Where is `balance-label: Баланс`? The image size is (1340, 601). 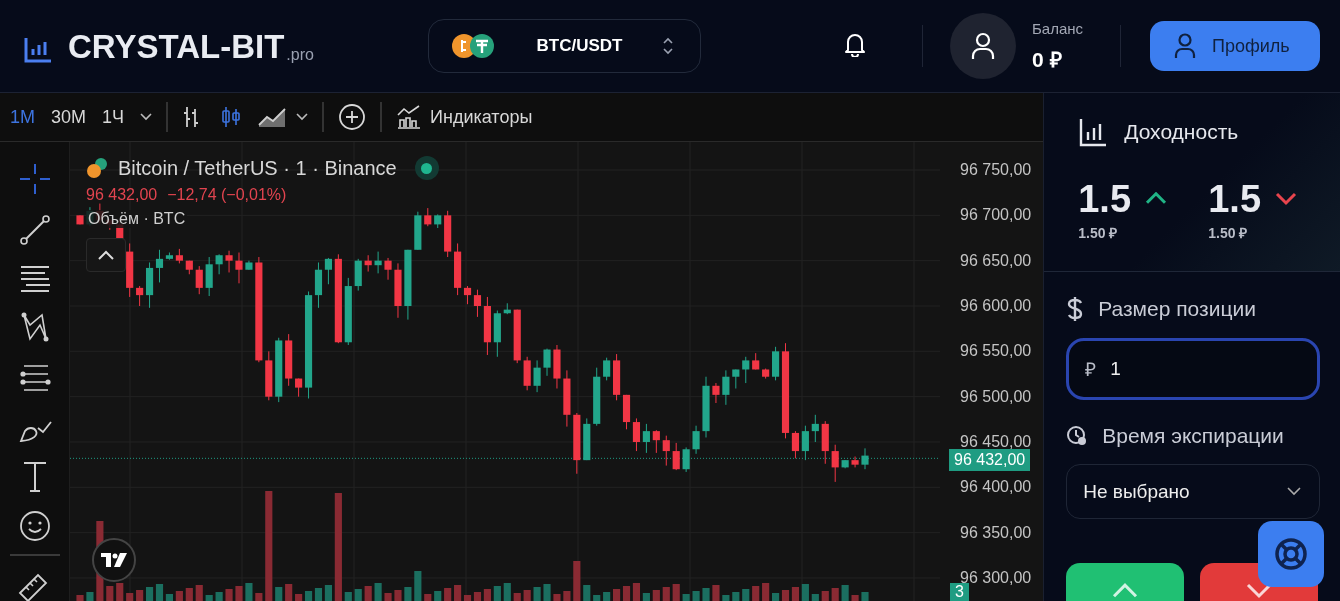
balance-label: Баланс is located at coordinates (1058, 28).